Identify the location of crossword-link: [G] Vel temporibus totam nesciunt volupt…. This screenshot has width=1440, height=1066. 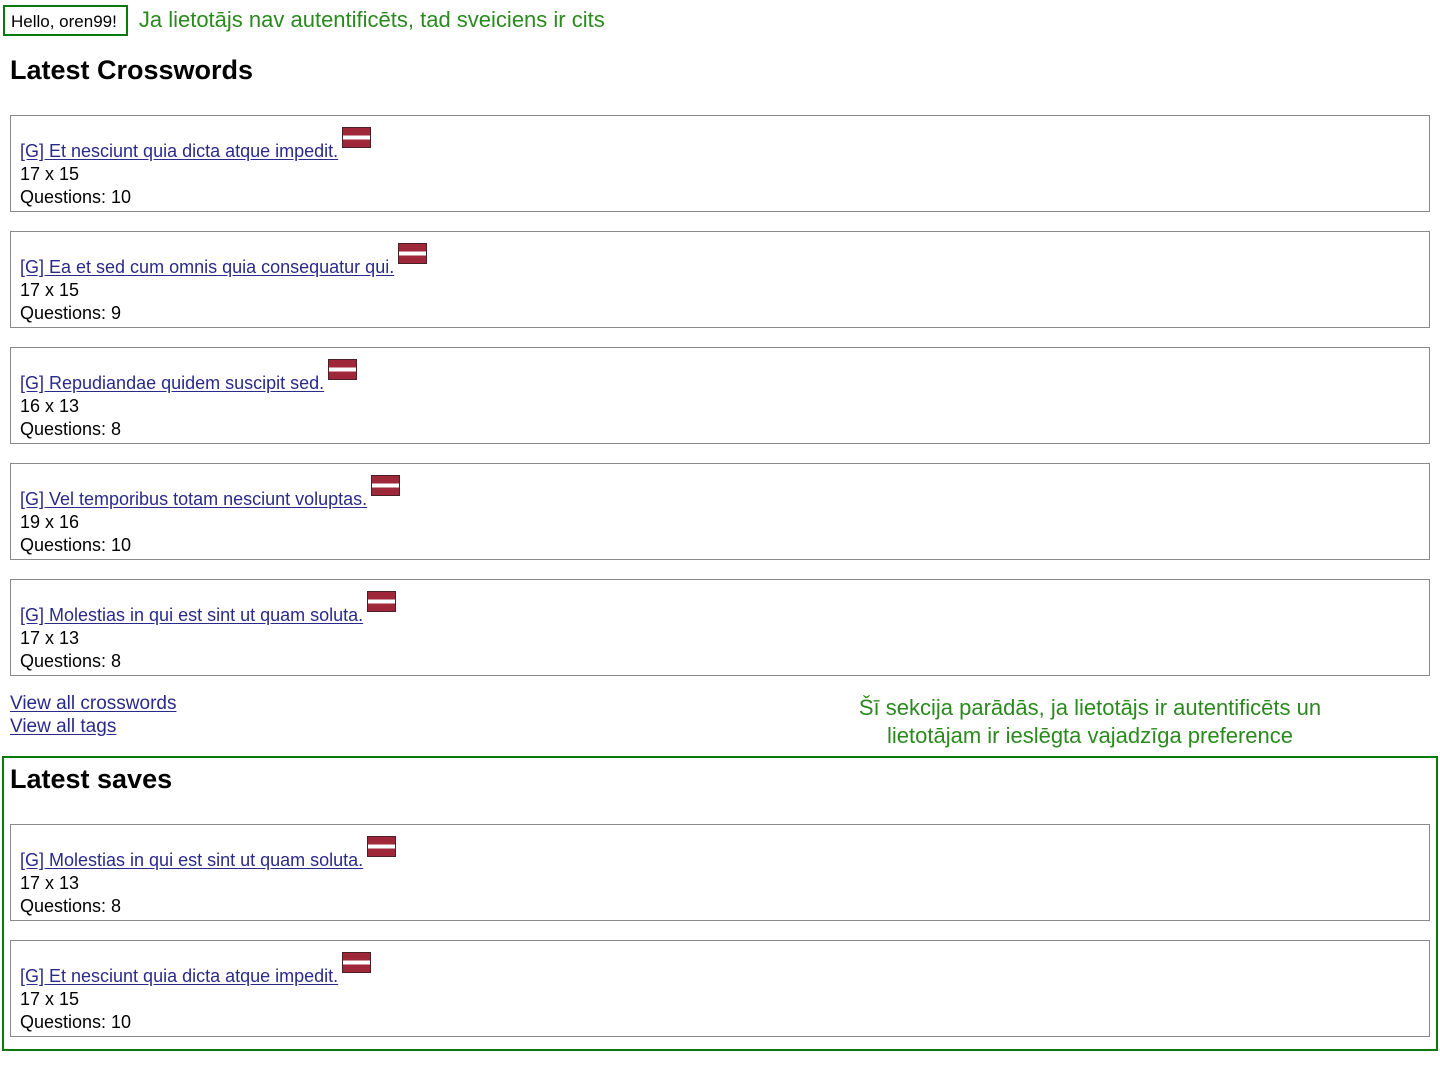
(193, 499).